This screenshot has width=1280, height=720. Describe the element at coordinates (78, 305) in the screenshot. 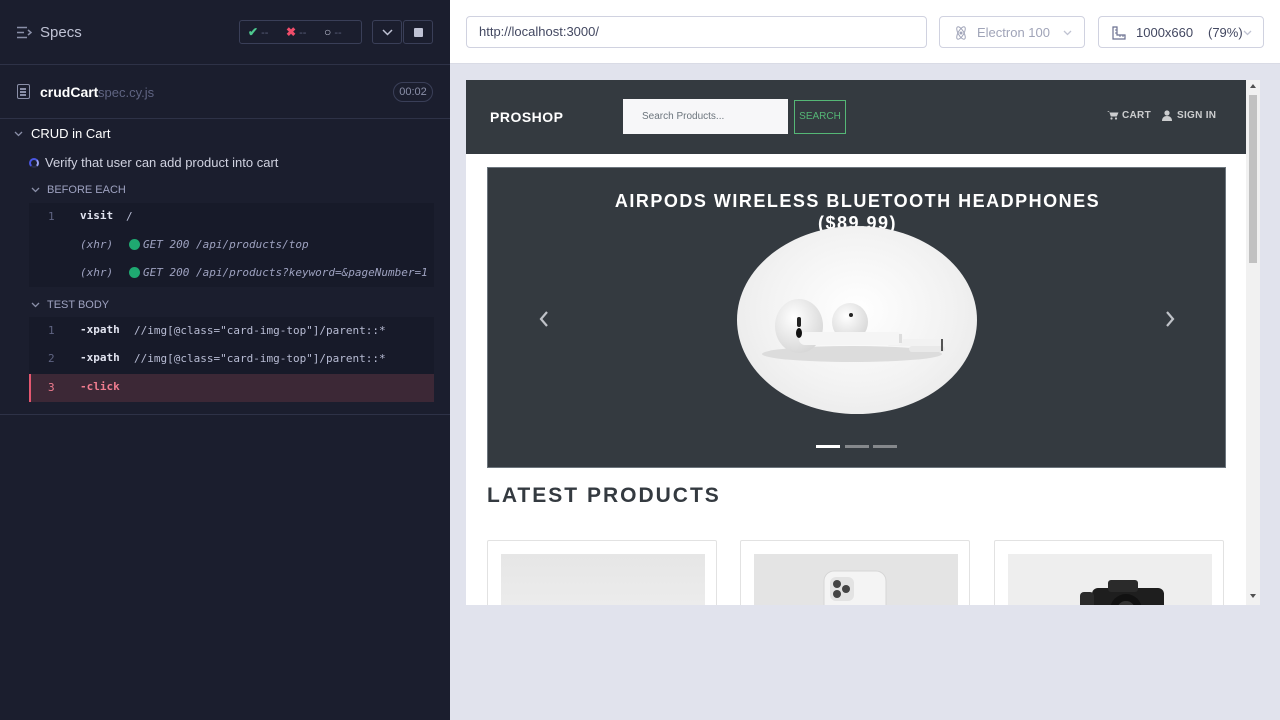

I see `hook-label: TEST BODY` at that location.